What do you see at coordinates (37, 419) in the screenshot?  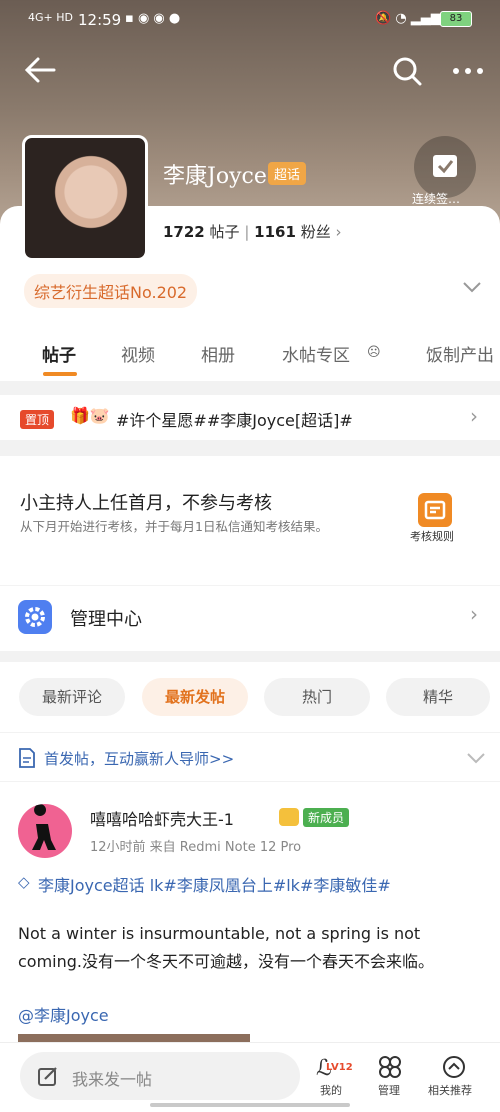 I see `pinned-tag: 置顶` at bounding box center [37, 419].